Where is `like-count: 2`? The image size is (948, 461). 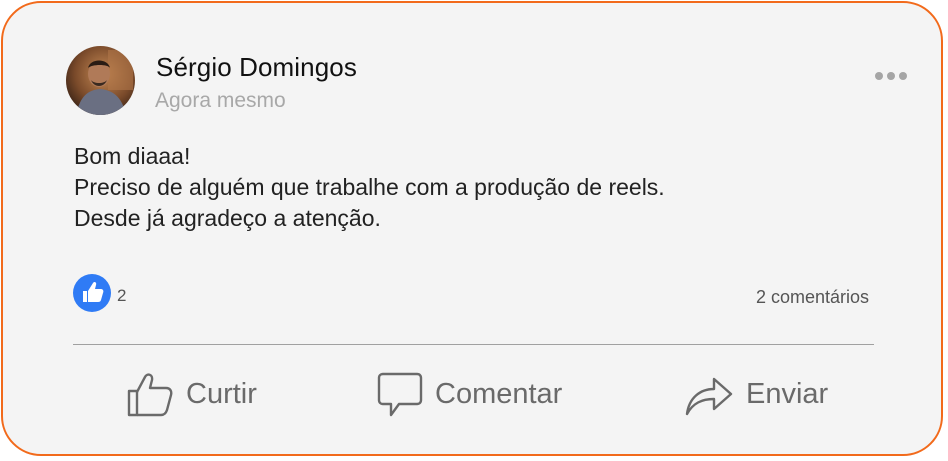
like-count: 2 is located at coordinates (121, 296).